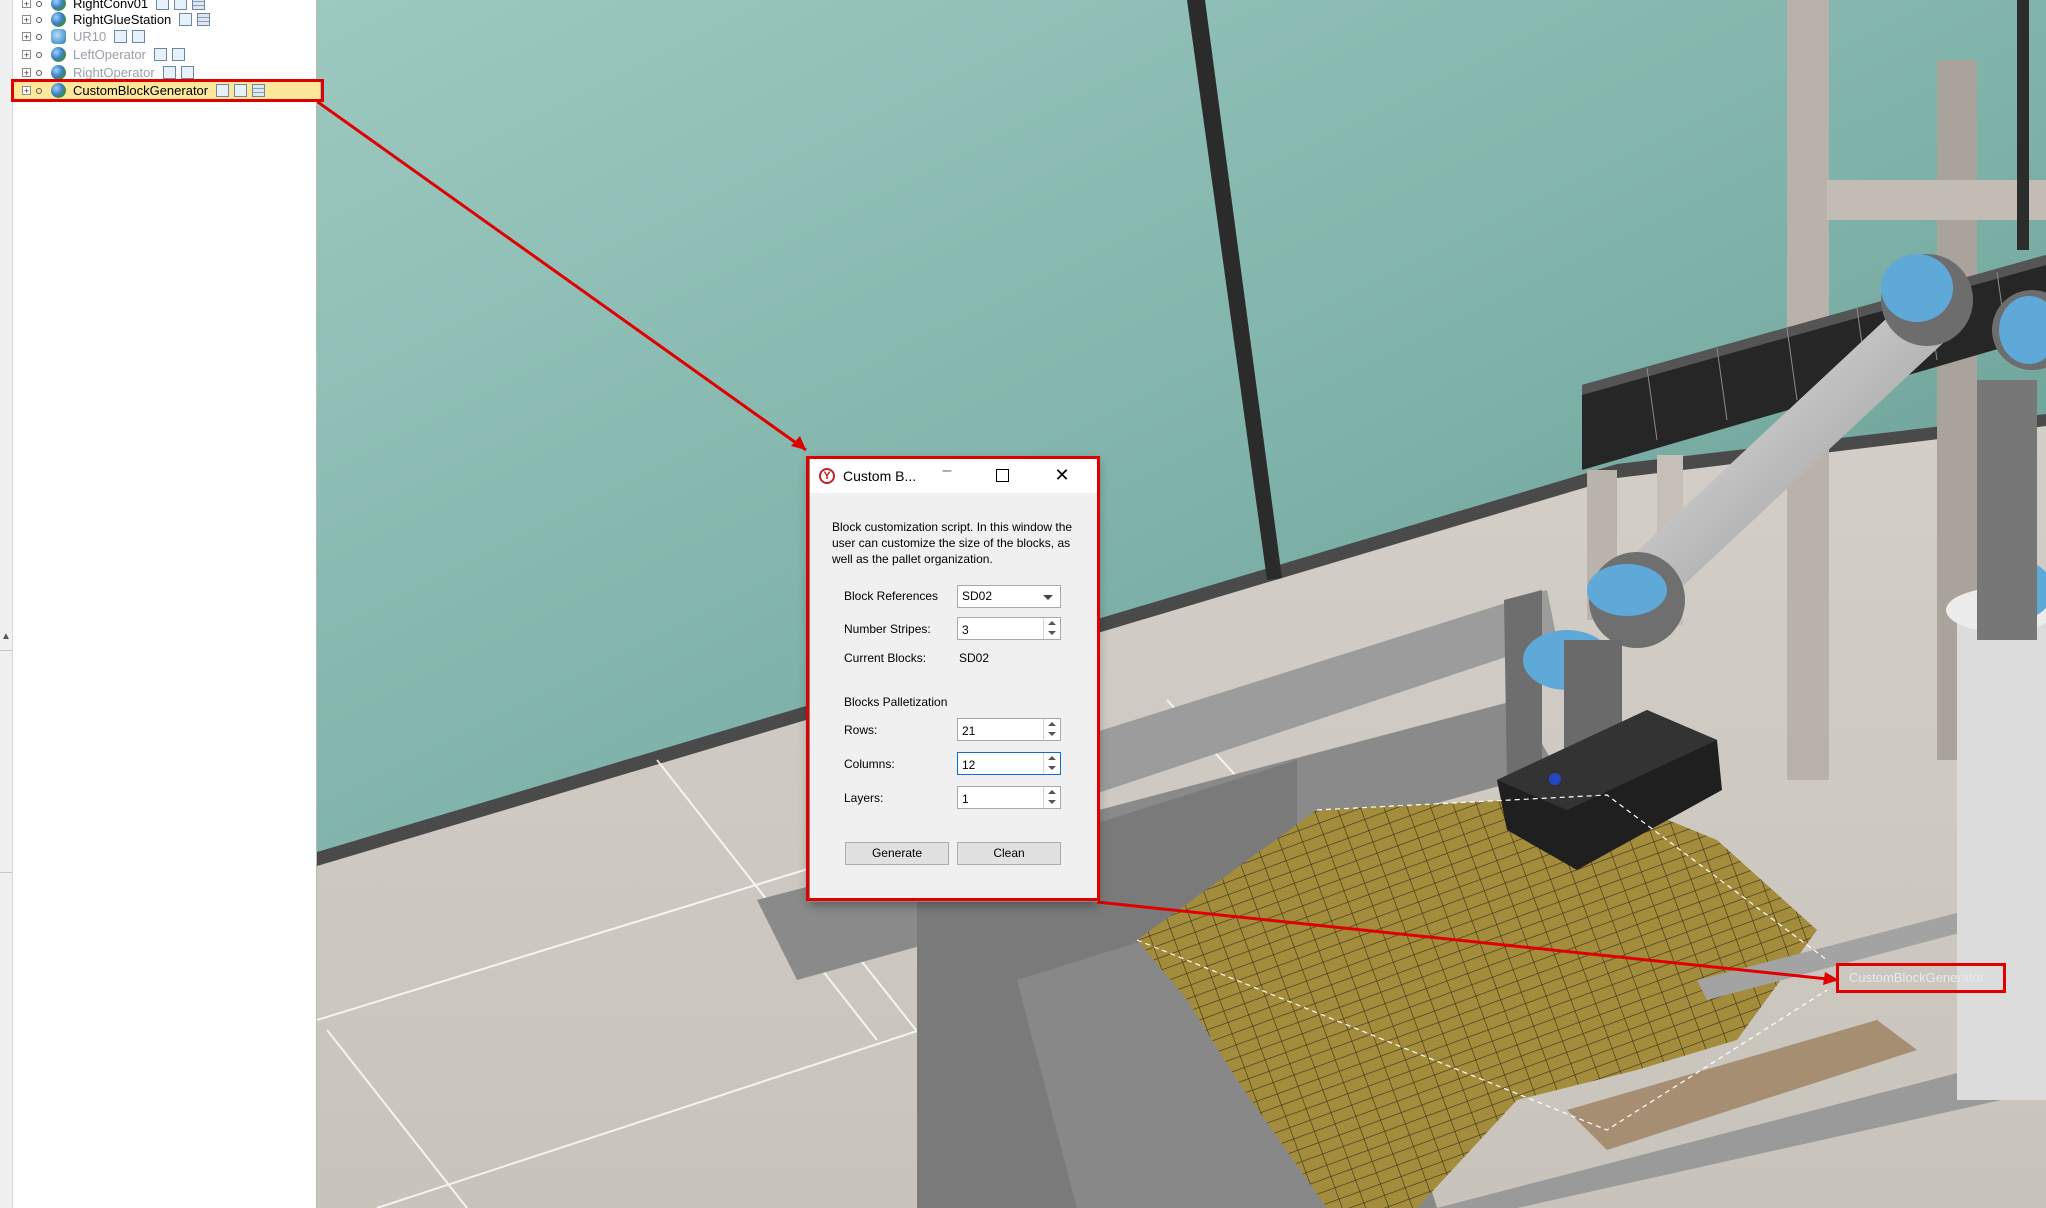 The width and height of the screenshot is (2046, 1208). Describe the element at coordinates (1921, 978) in the screenshot. I see `viewport-label-callout` at that location.